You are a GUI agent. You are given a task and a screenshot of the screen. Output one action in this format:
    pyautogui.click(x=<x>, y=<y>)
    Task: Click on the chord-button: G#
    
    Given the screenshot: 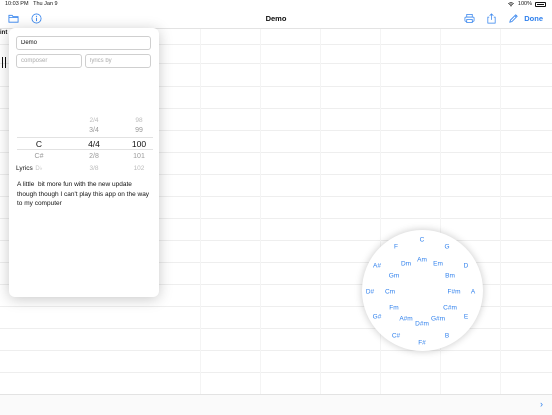 What is the action you would take?
    pyautogui.click(x=377, y=317)
    